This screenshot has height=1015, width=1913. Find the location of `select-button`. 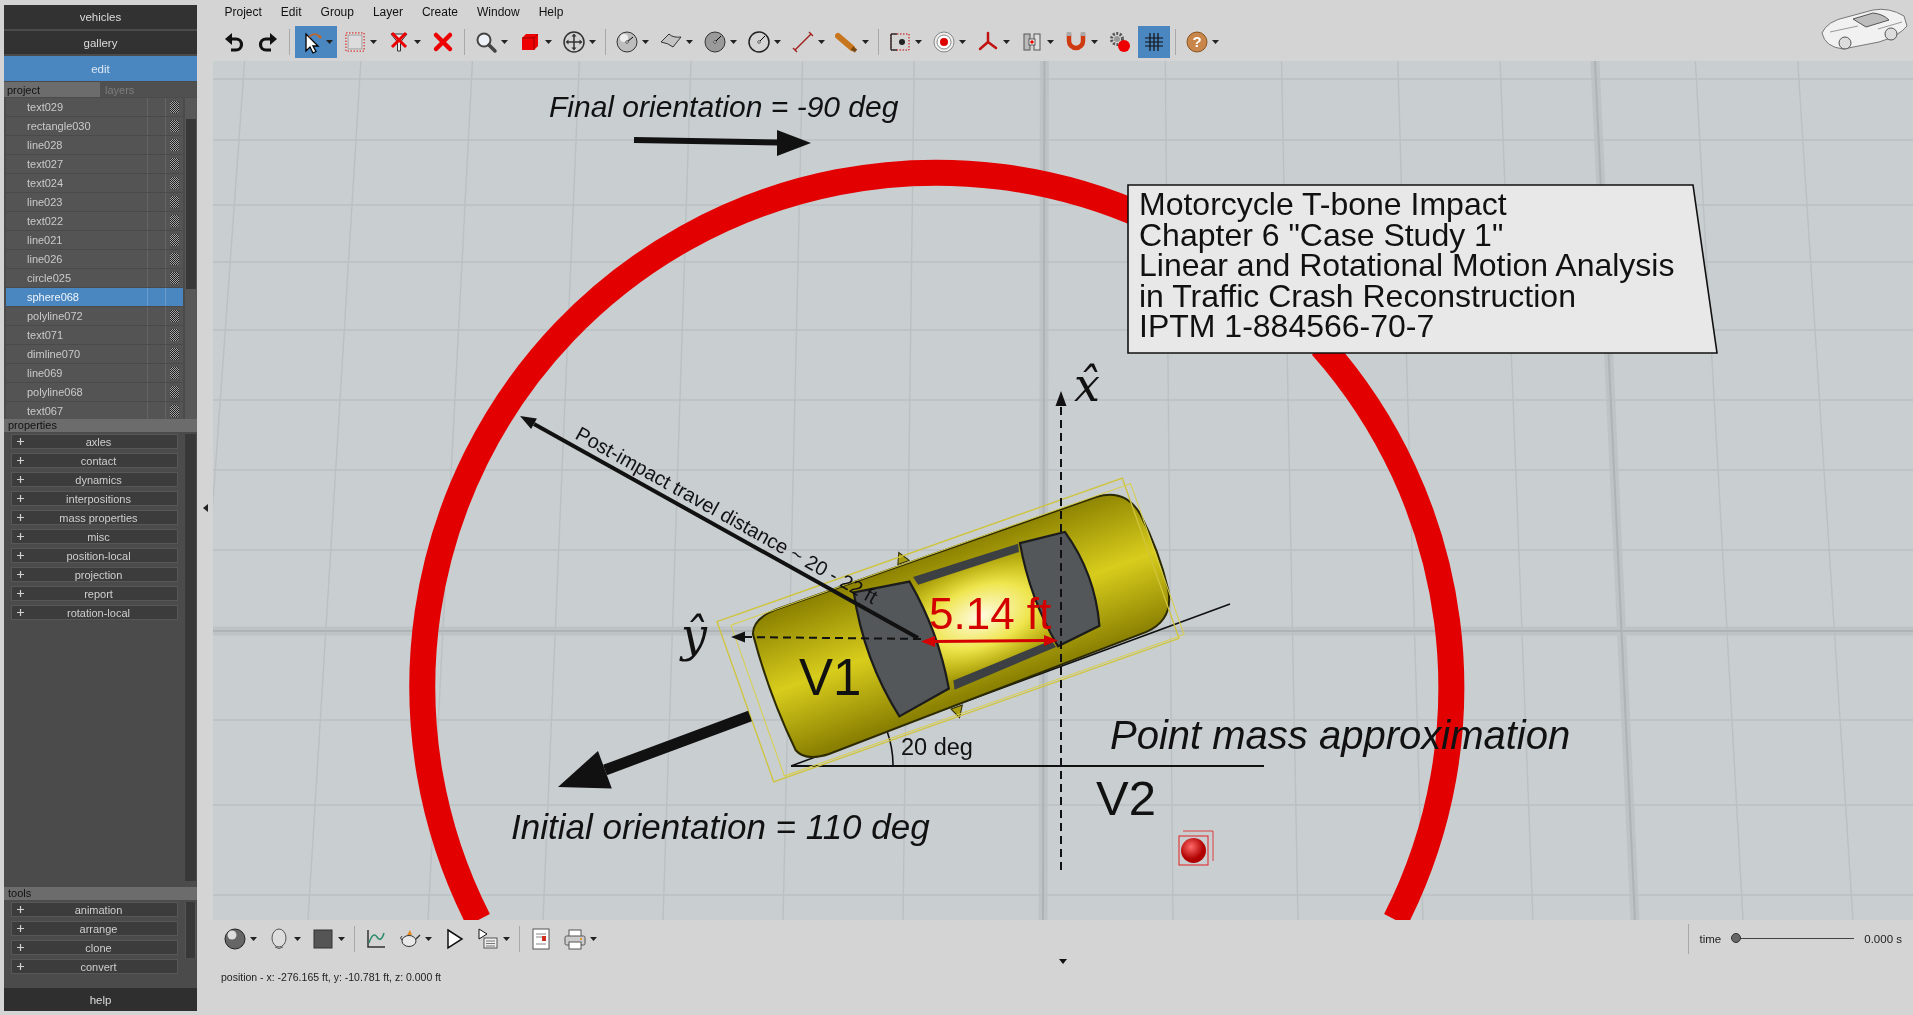

select-button is located at coordinates (316, 42).